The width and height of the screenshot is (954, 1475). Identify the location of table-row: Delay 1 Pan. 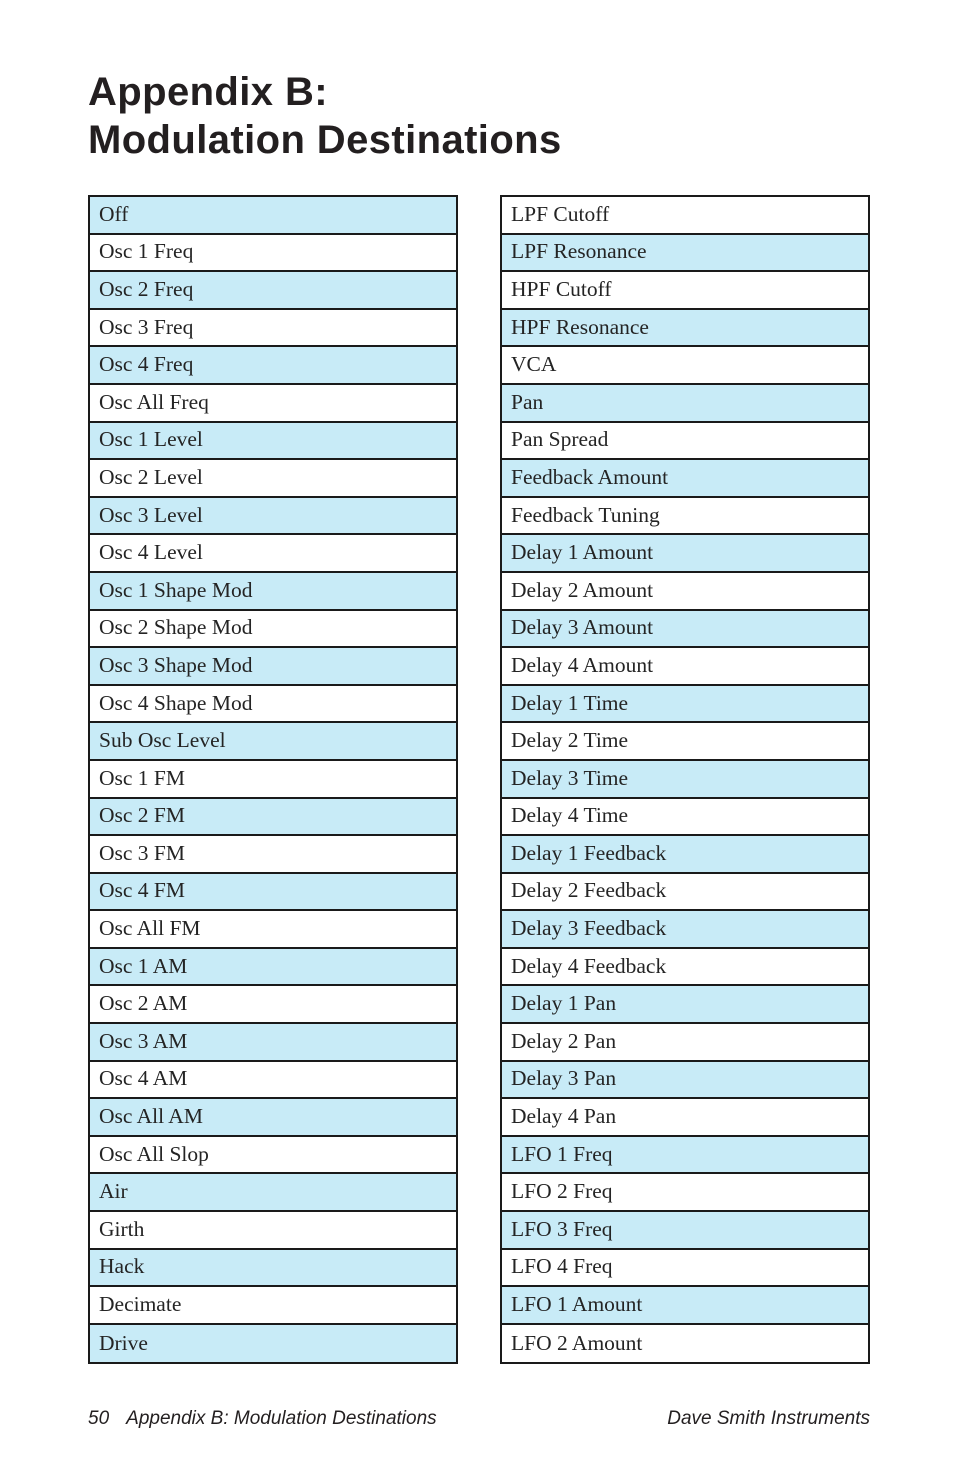
(685, 1005).